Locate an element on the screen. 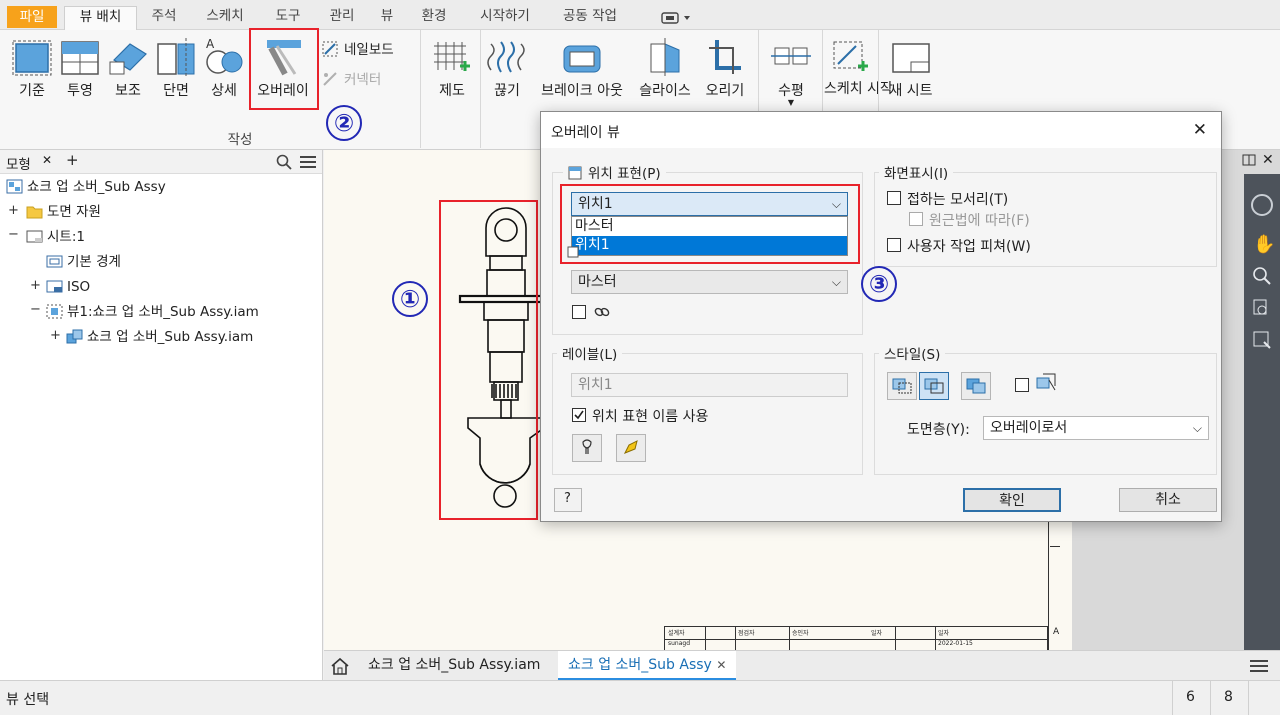 This screenshot has width=1280, height=715. projected-view-button: 투영 is located at coordinates (80, 75).